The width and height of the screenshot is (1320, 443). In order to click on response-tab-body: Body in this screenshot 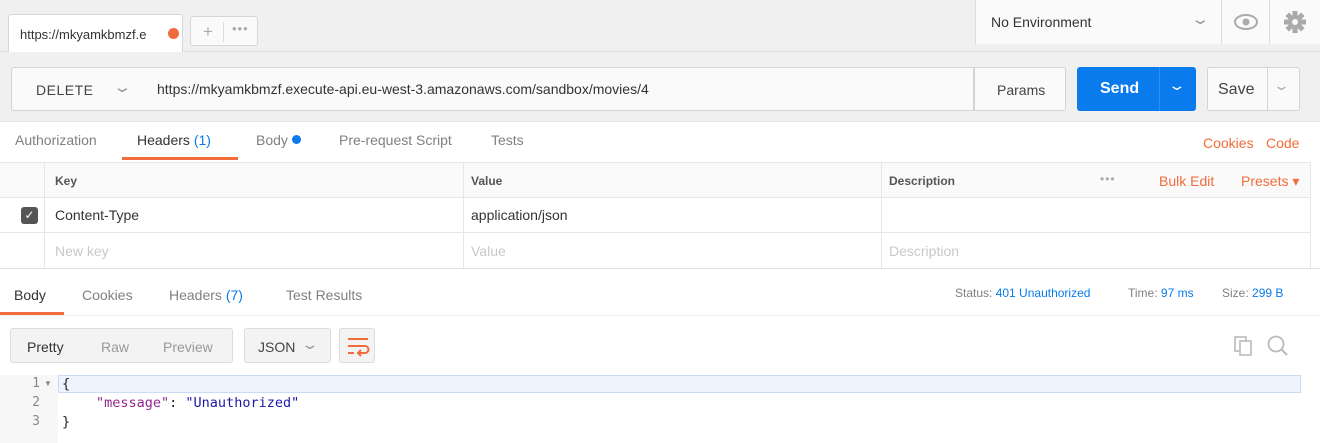, I will do `click(30, 295)`.